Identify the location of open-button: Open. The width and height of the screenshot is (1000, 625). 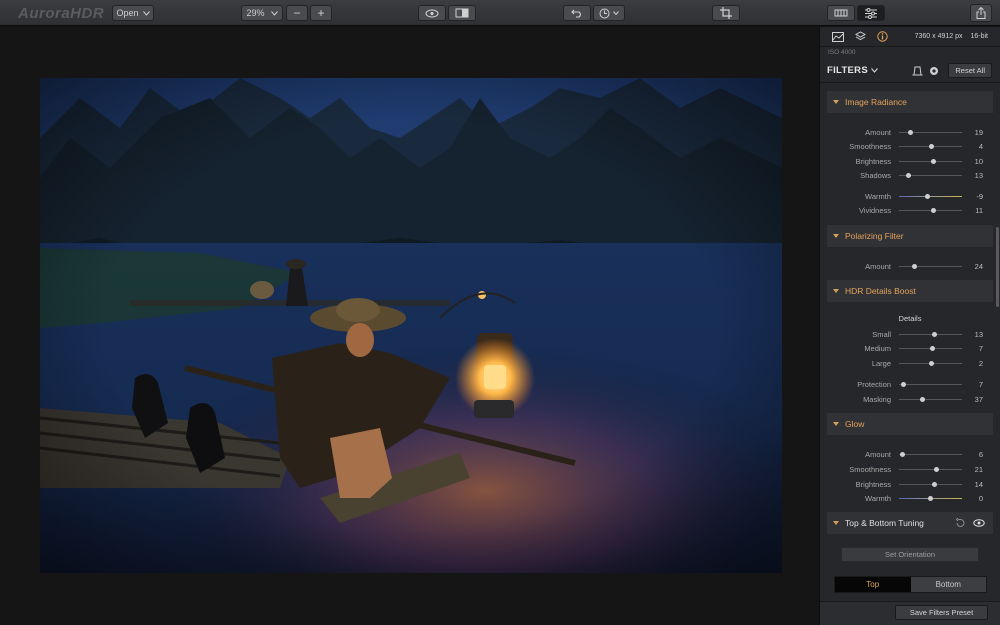
(133, 13).